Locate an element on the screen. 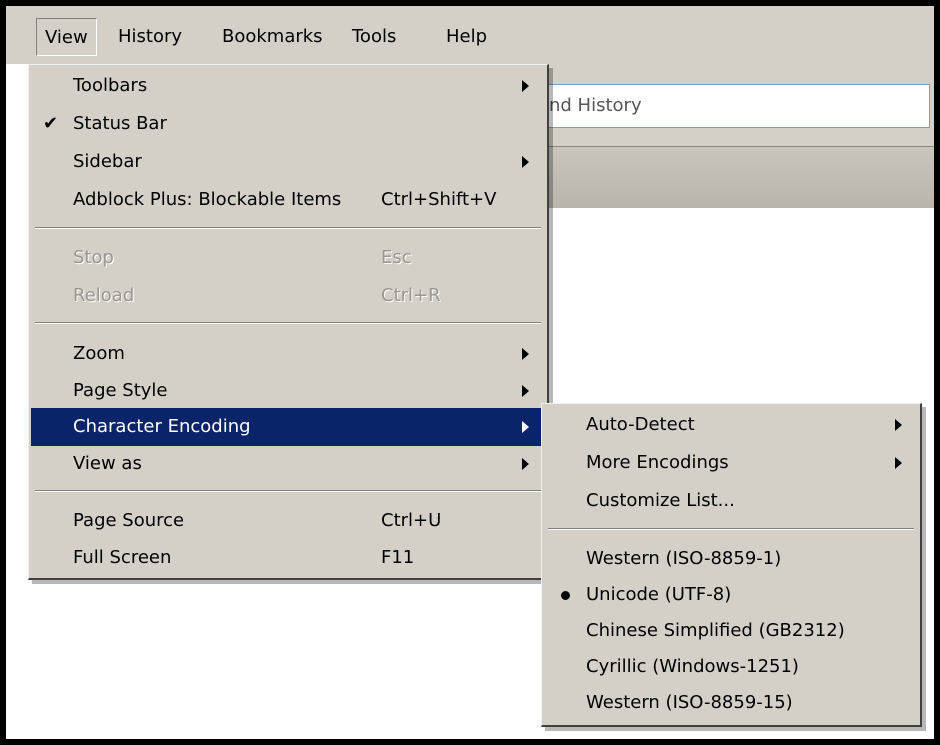  menu-item-zoom: Zoom is located at coordinates (288, 354).